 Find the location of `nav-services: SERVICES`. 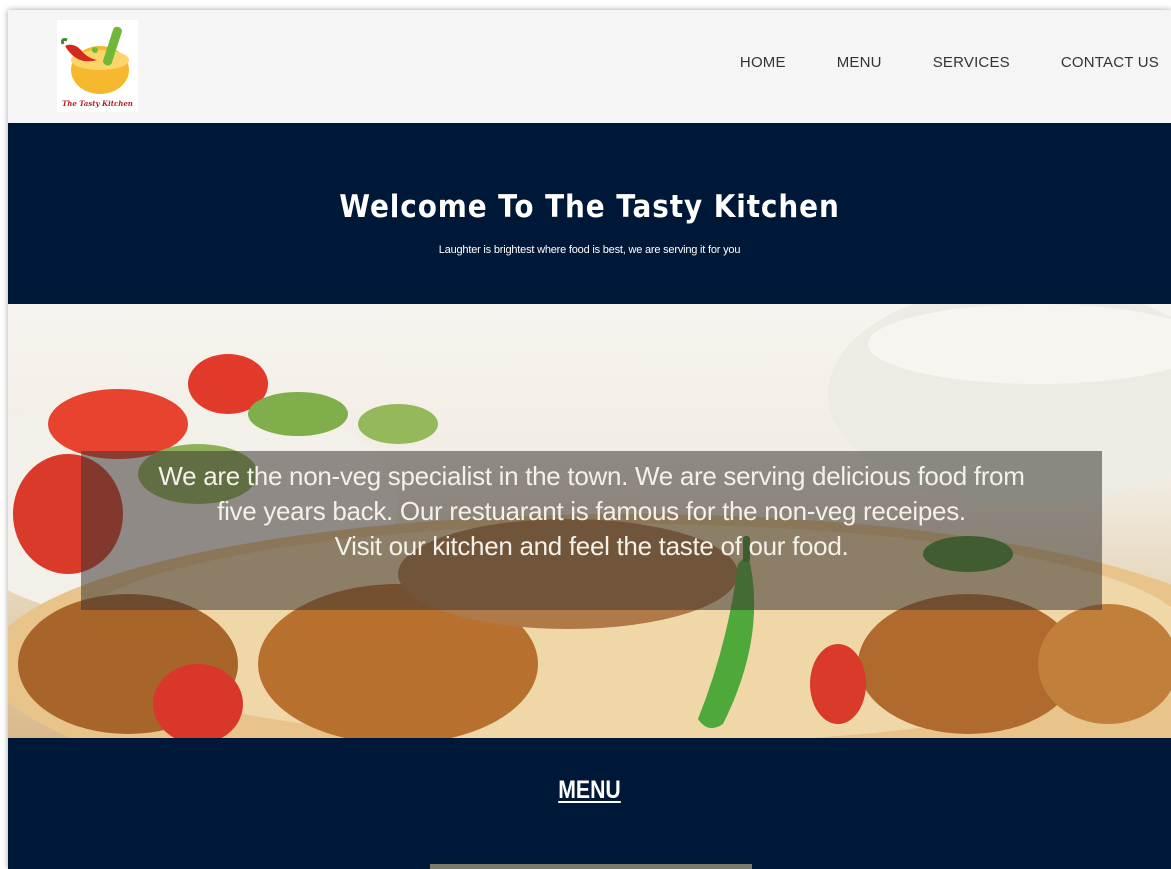

nav-services: SERVICES is located at coordinates (958, 63).